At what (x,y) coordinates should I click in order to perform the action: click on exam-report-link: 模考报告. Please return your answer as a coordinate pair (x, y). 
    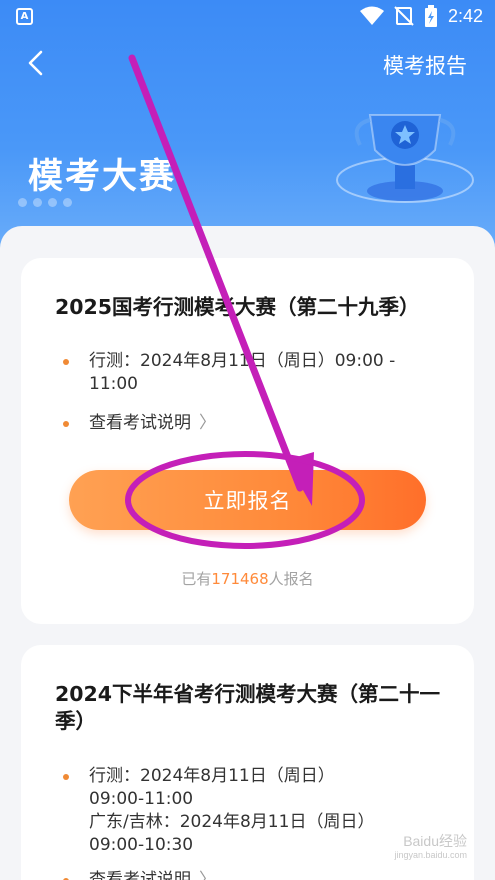
    Looking at the image, I should click on (425, 65).